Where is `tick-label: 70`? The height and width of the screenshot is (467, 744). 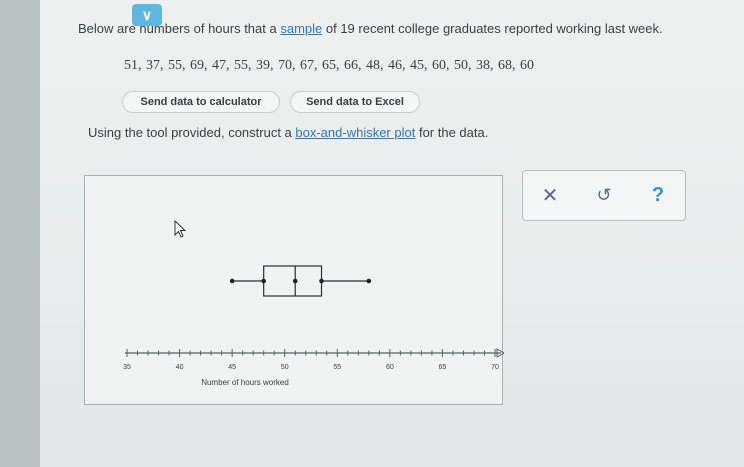 tick-label: 70 is located at coordinates (495, 367).